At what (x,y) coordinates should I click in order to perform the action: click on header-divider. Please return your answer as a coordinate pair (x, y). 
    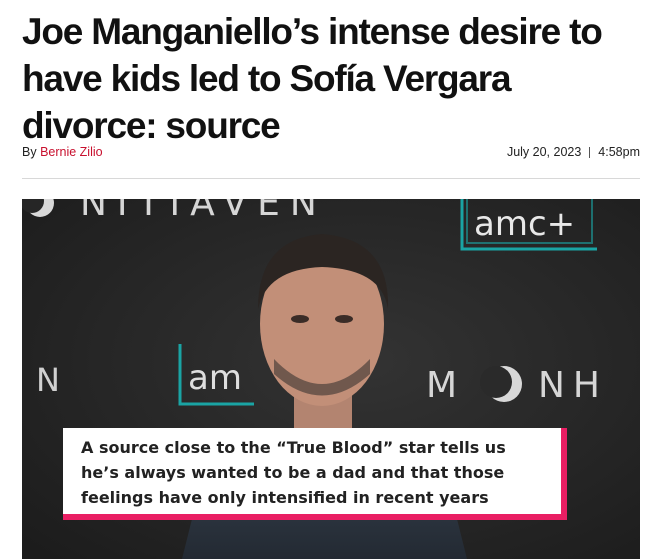
    Looking at the image, I should click on (331, 178).